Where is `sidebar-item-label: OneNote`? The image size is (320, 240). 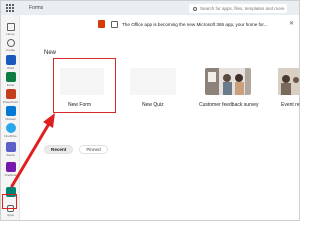 sidebar-item-label: OneNote is located at coordinates (10, 175).